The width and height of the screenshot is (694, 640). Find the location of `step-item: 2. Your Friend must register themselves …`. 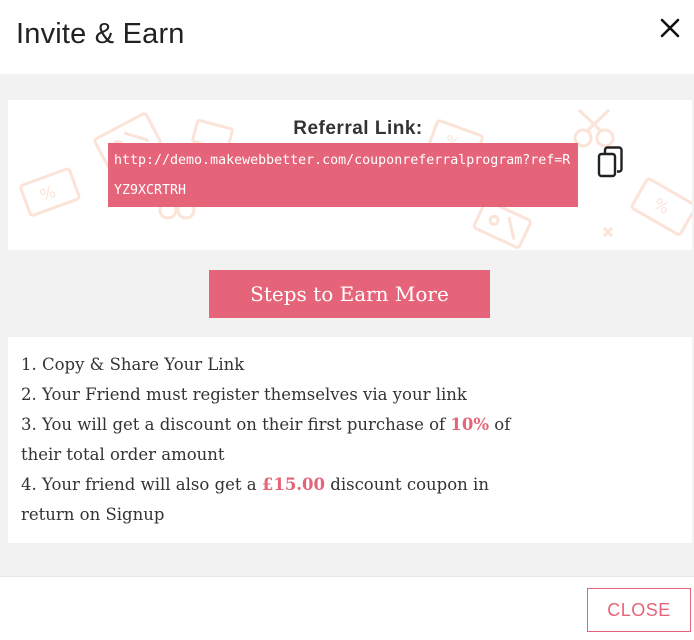

step-item: 2. Your Friend must register themselves … is located at coordinates (244, 394).